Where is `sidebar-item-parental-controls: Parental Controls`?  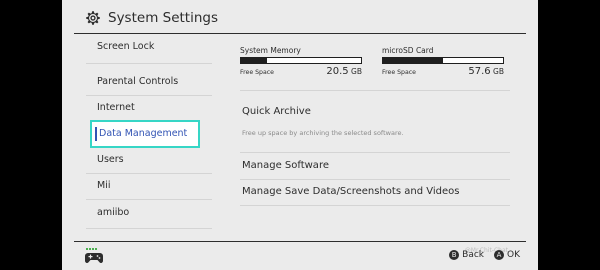 sidebar-item-parental-controls: Parental Controls is located at coordinates (149, 82).